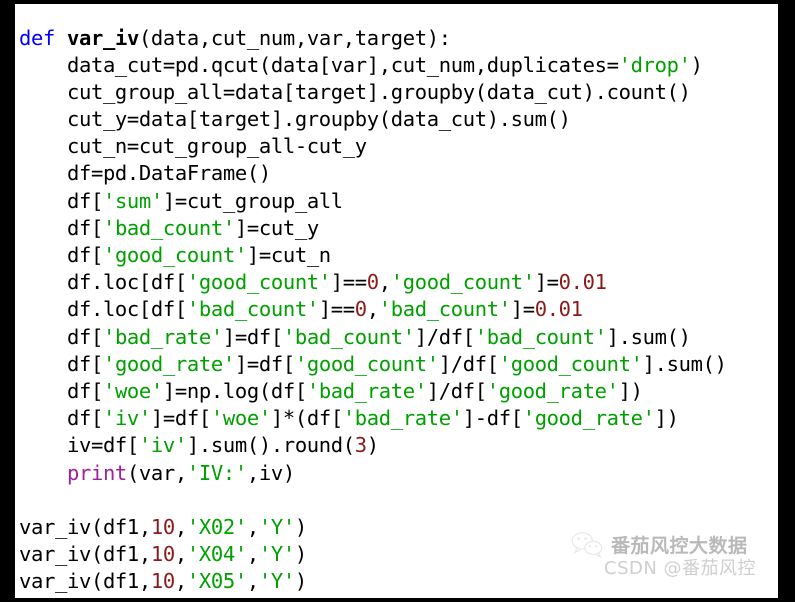 This screenshot has width=795, height=602. I want to click on code-token-pl: ]=cut_n, so click(288, 255).